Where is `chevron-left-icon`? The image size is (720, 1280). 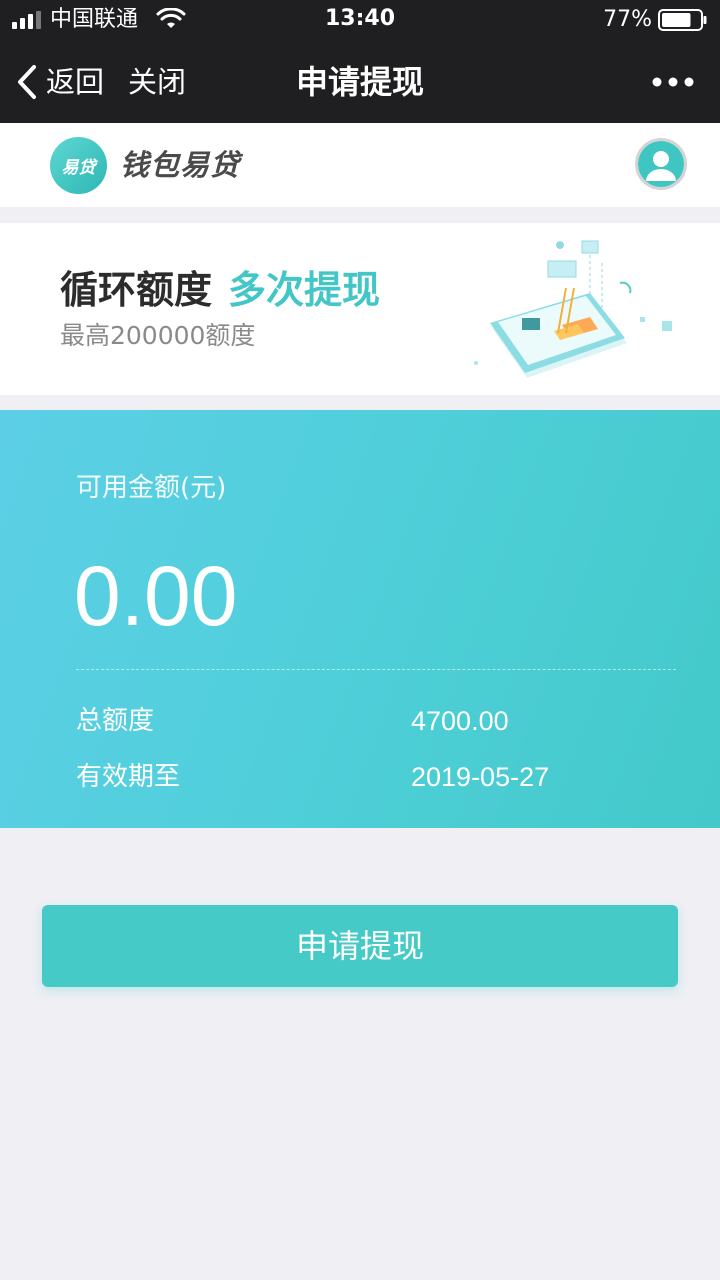
chevron-left-icon is located at coordinates (27, 82).